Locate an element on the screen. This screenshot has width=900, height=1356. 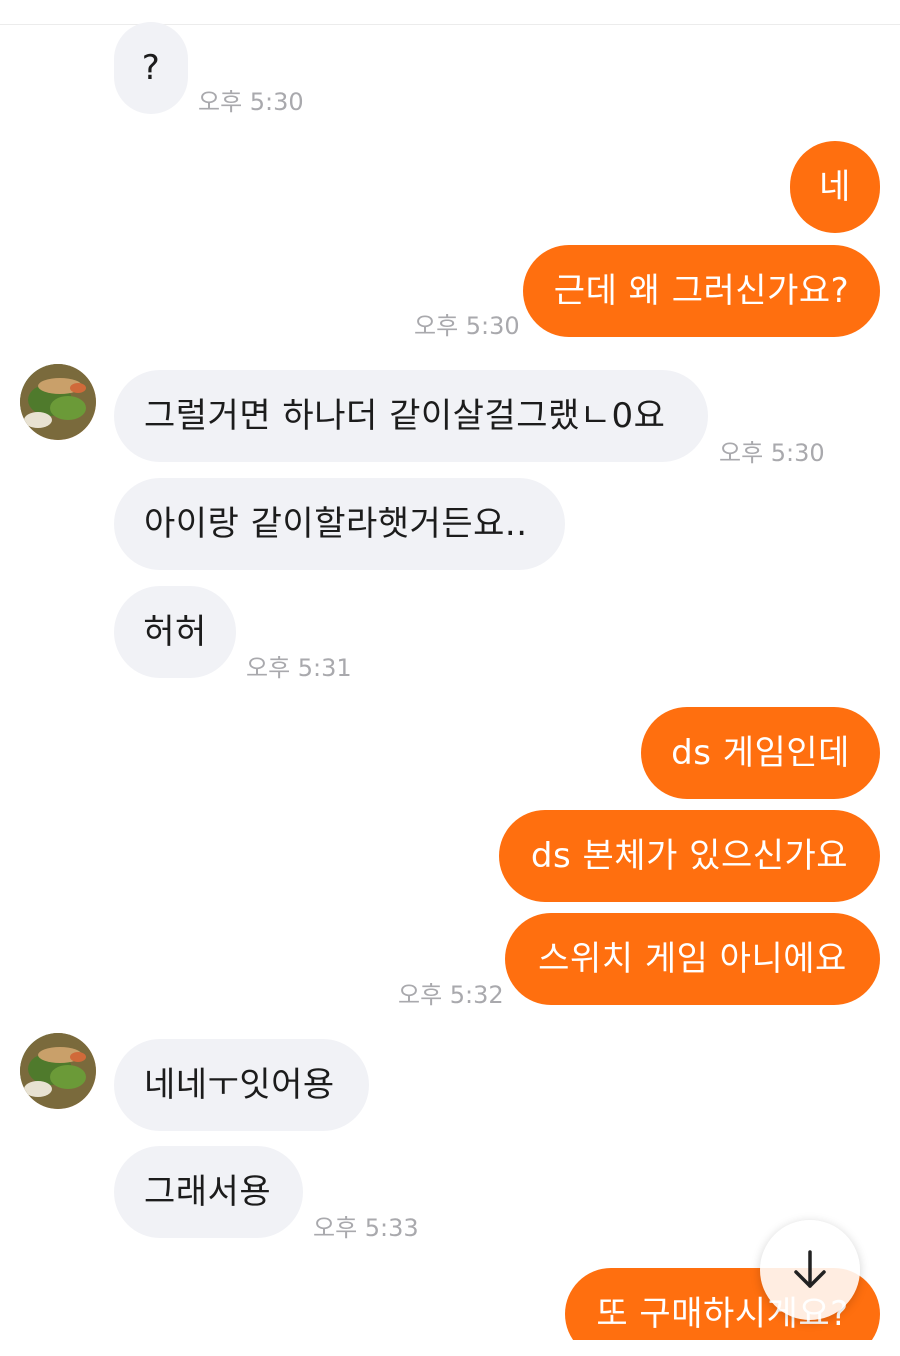
message-text: 네네ㅜ잇어용 is located at coordinates (239, 1085).